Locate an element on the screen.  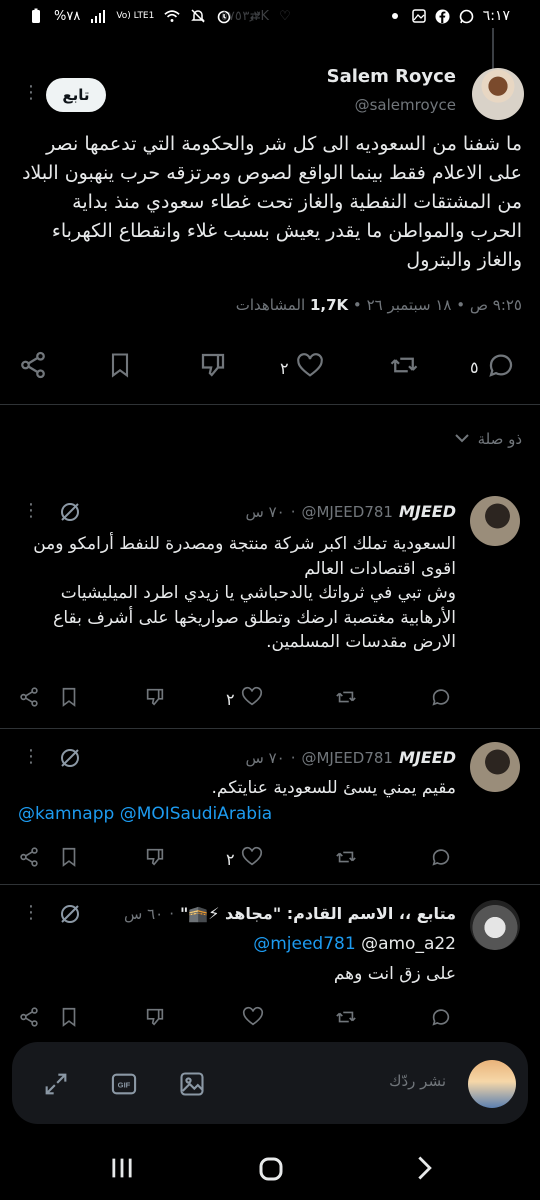
reply-button: ٥ is located at coordinates (493, 367).